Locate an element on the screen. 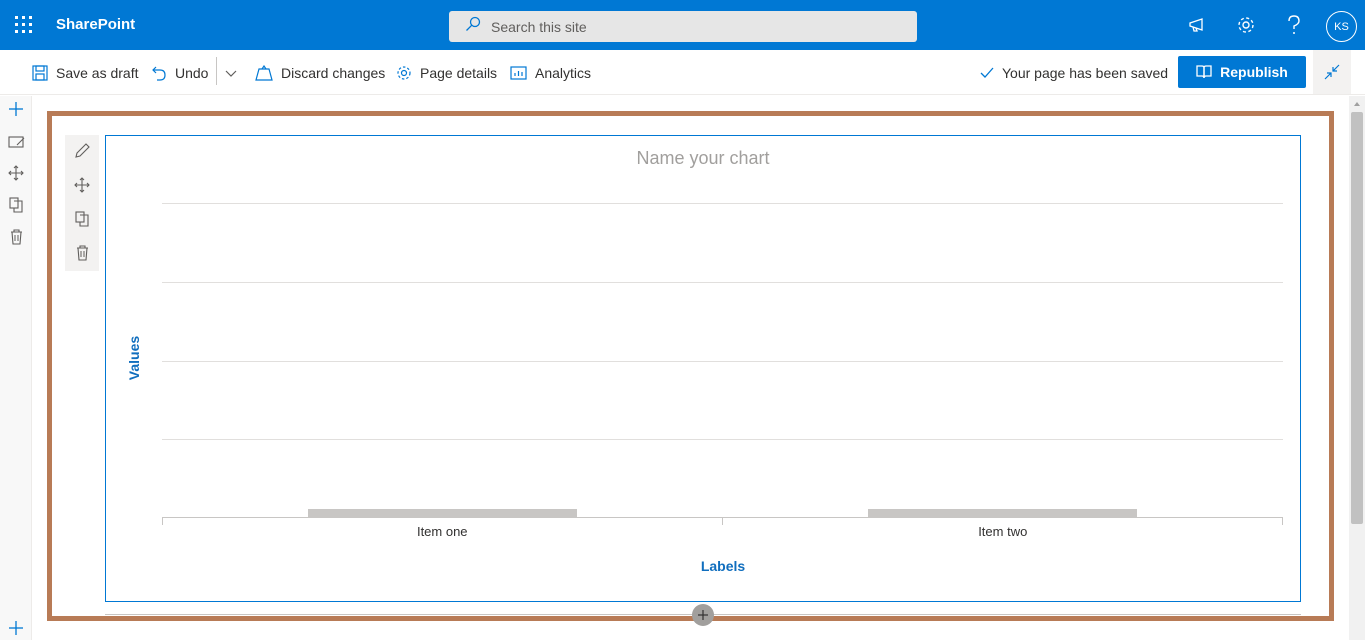 Image resolution: width=1365 pixels, height=640 pixels. undo-icon is located at coordinates (159, 73).